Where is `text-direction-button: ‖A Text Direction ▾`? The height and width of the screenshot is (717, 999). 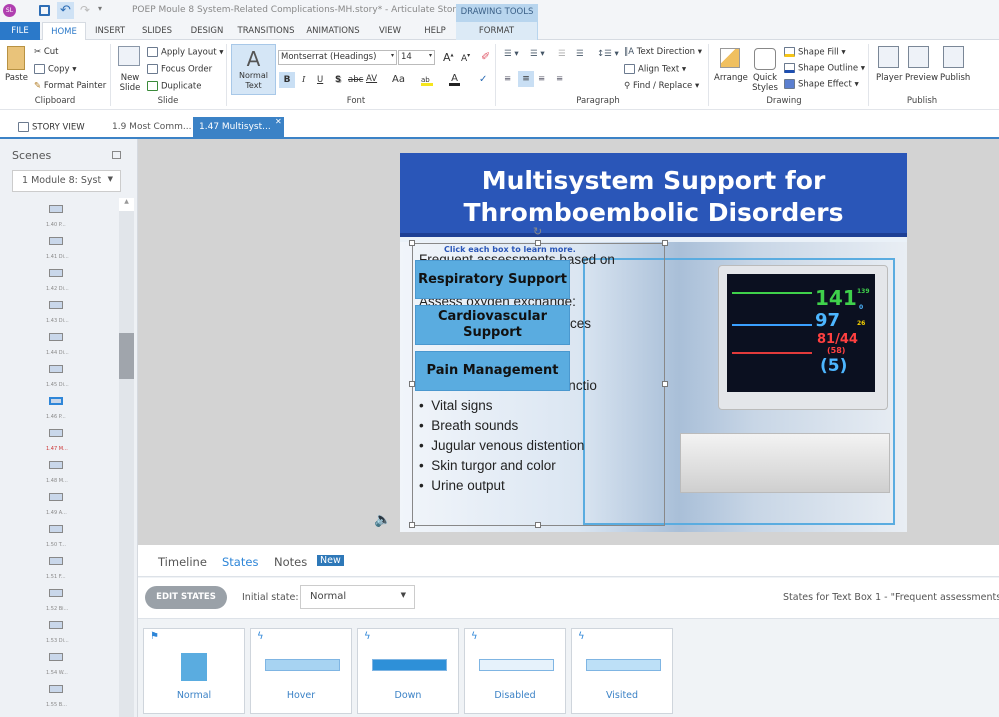 text-direction-button: ‖A Text Direction ▾ is located at coordinates (663, 52).